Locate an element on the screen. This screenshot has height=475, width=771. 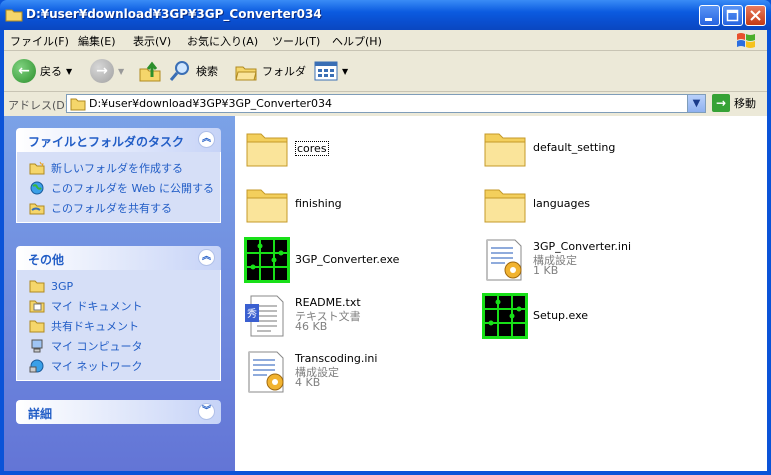
file-item: default_setting is located at coordinates (596, 148).